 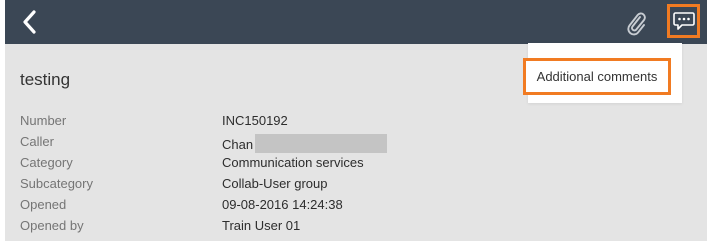 I want to click on field-label: Caller, so click(x=37, y=141).